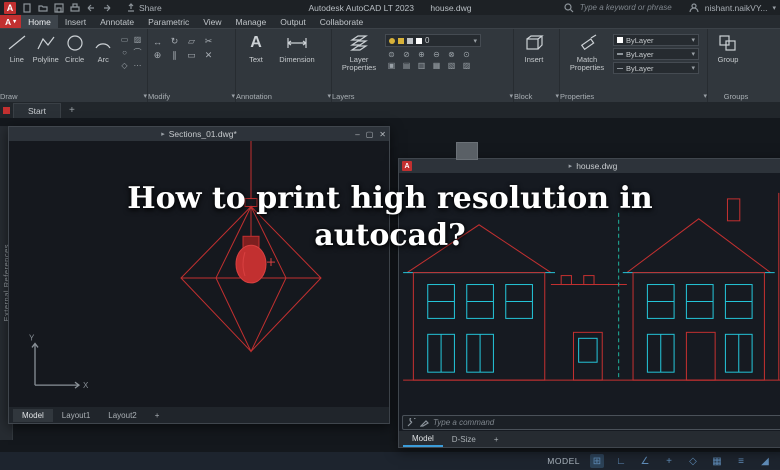 This screenshot has width=780, height=470. I want to click on copy-icon: ⊕, so click(157, 55).